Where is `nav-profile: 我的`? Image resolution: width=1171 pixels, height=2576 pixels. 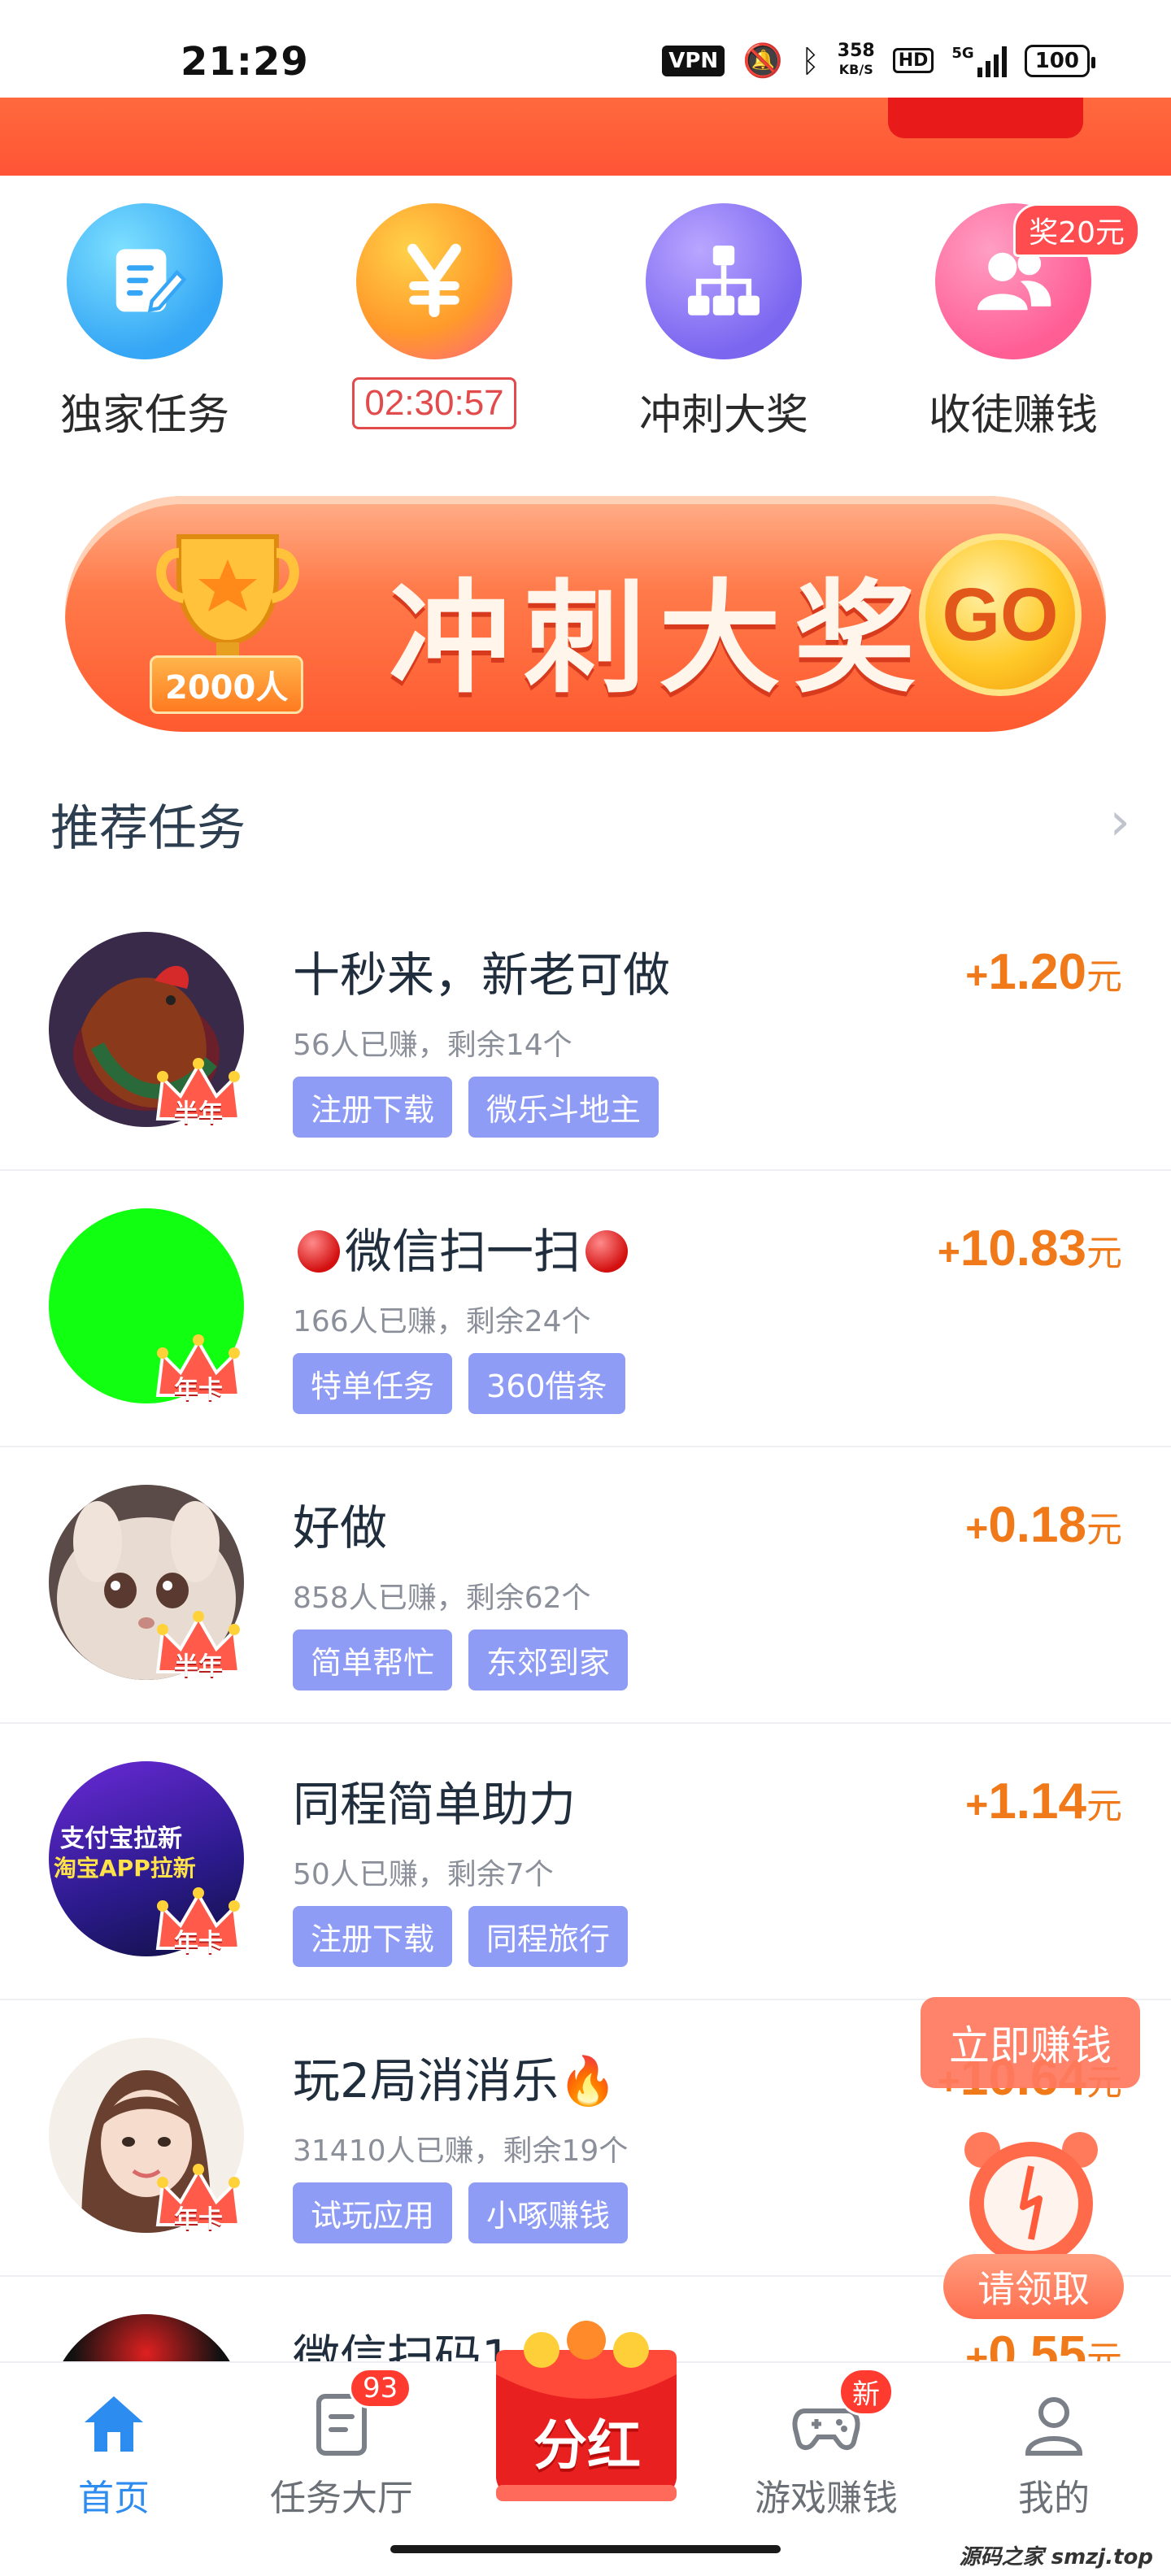
nav-profile: 我的 is located at coordinates (1053, 2454).